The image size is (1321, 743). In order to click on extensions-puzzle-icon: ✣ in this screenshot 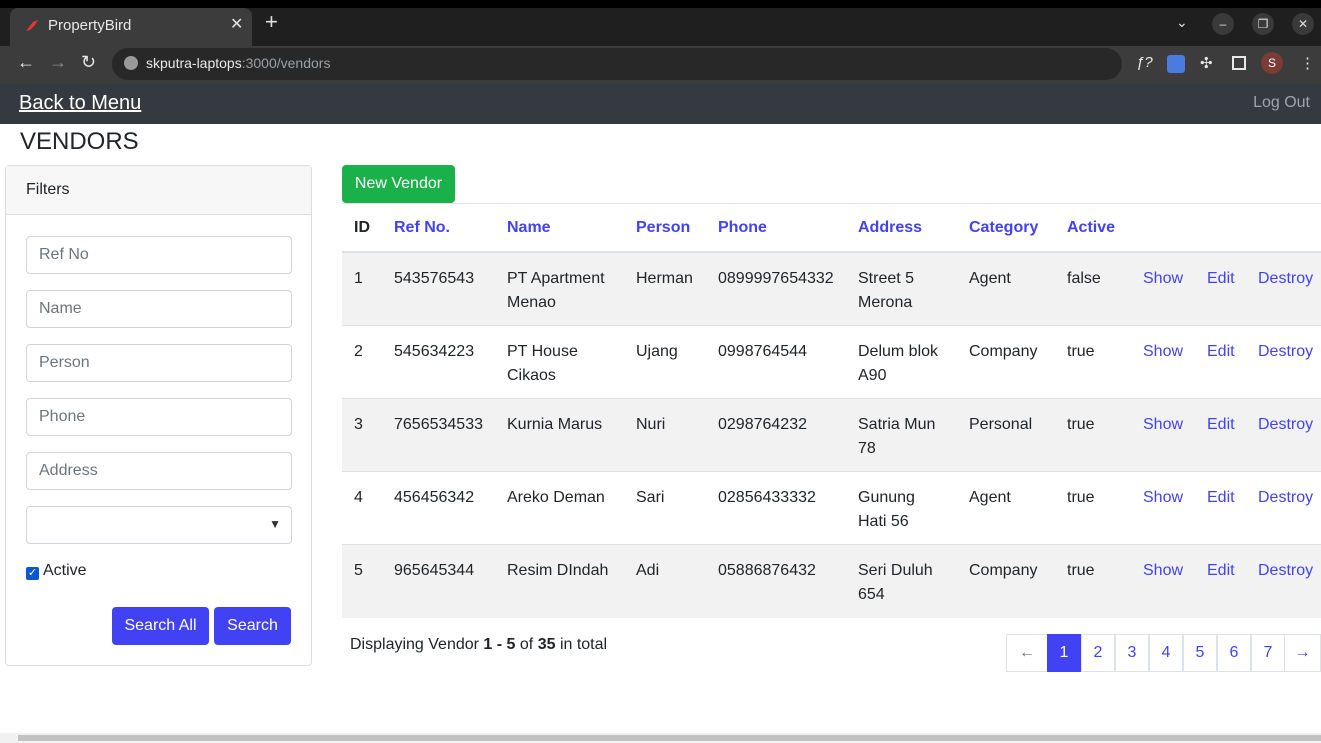, I will do `click(1206, 63)`.